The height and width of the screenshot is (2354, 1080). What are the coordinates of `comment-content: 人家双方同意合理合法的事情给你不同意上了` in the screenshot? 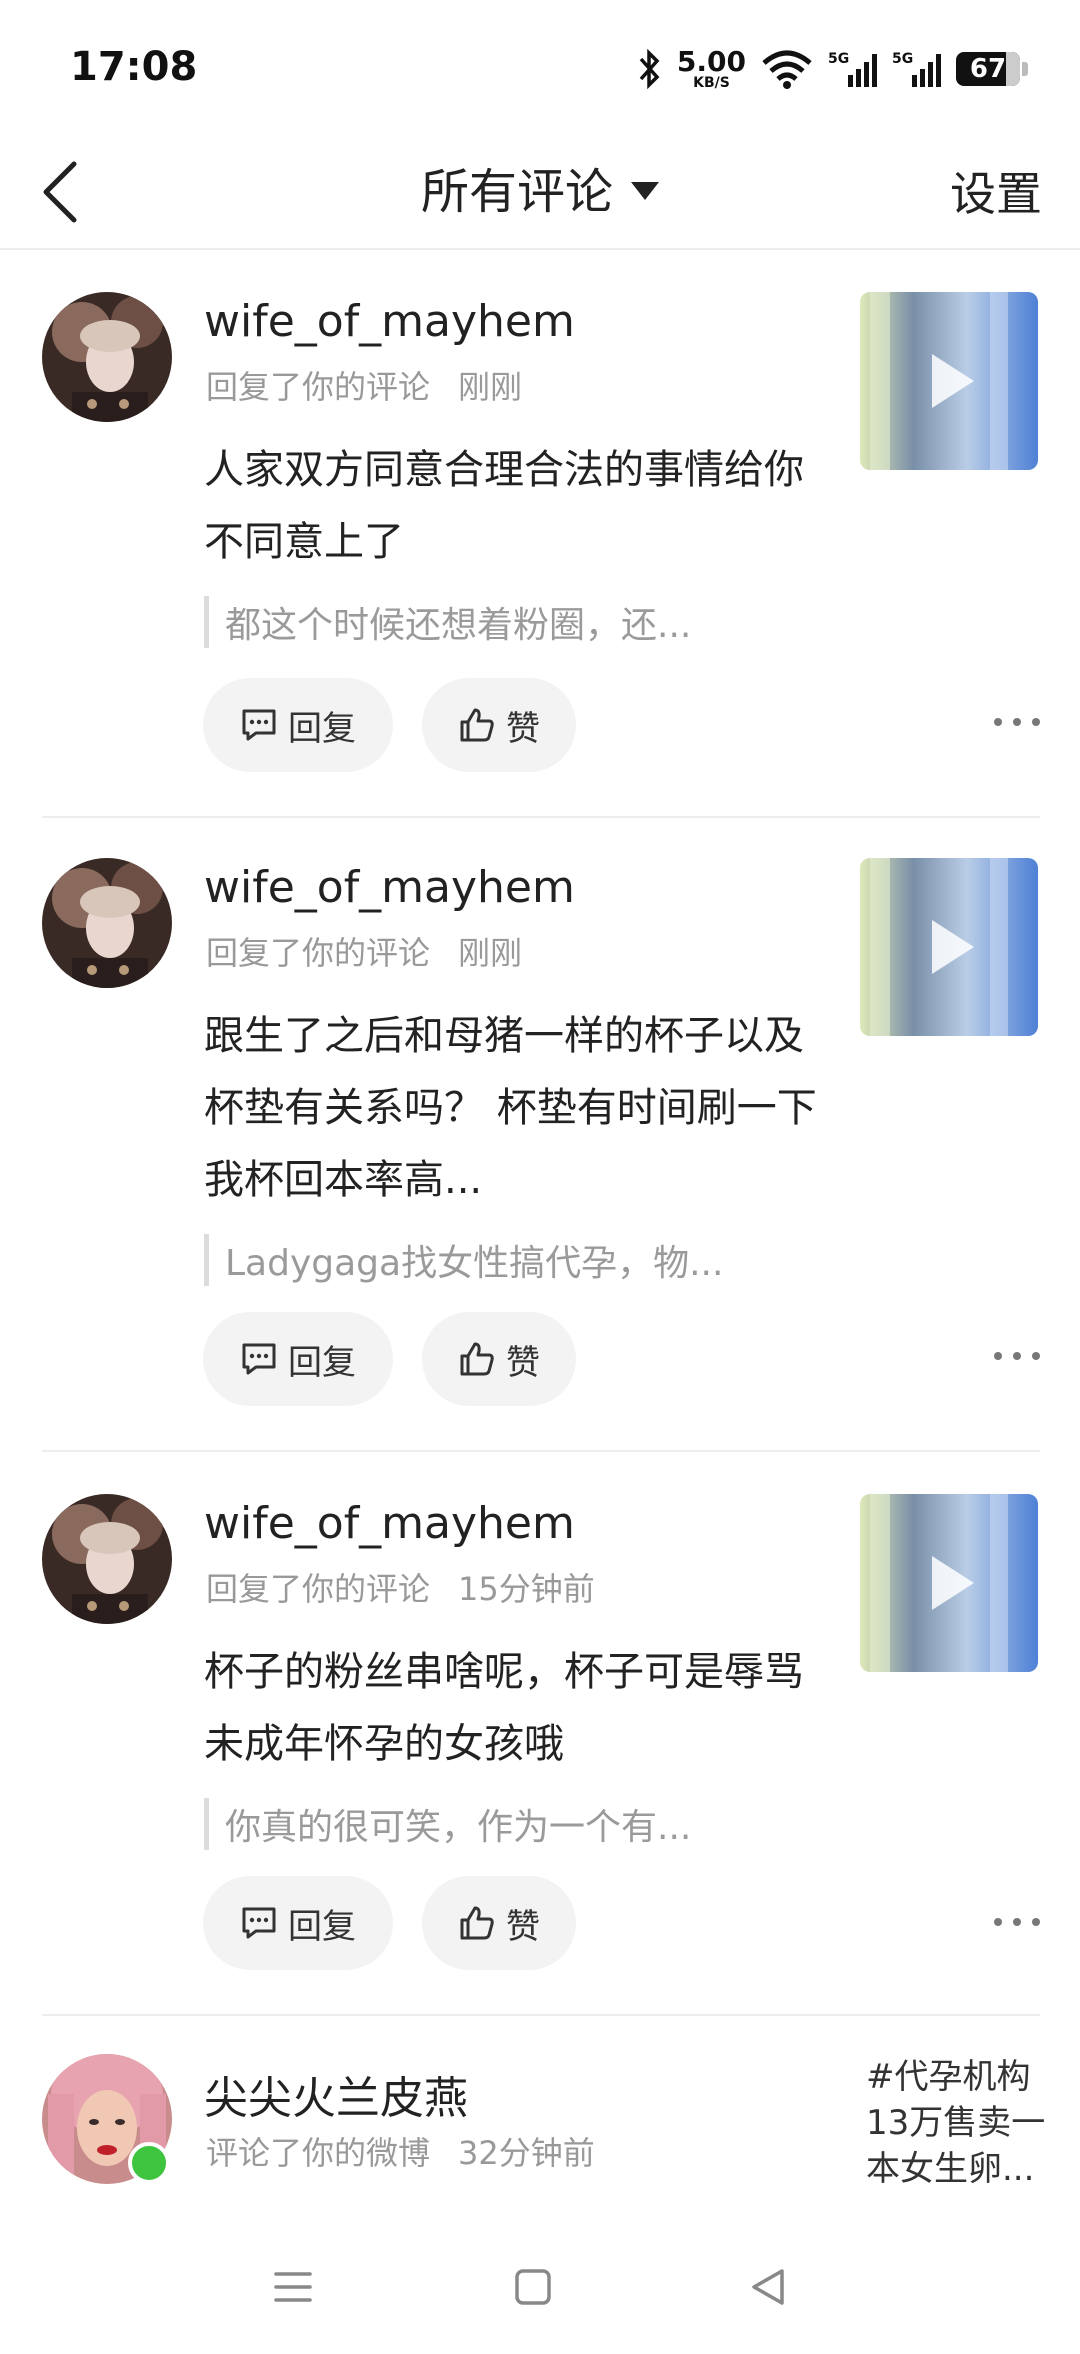 It's located at (514, 506).